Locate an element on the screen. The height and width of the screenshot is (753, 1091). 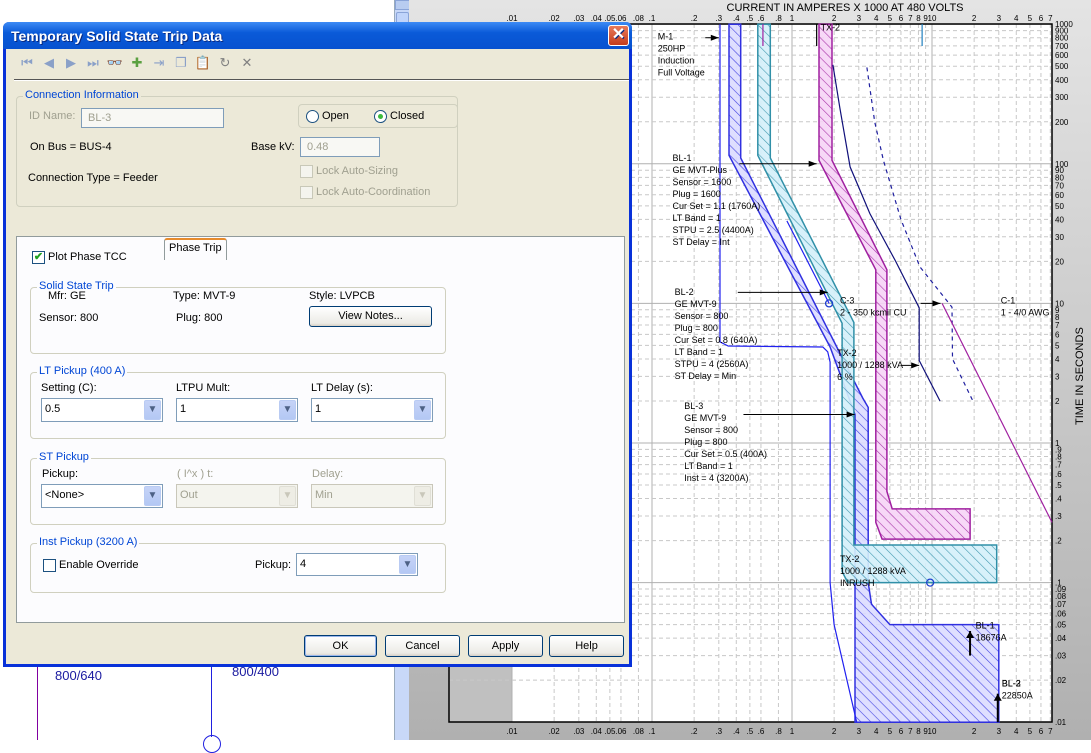
plot-phase-tcc-checkbox: ✔ is located at coordinates (38, 257).